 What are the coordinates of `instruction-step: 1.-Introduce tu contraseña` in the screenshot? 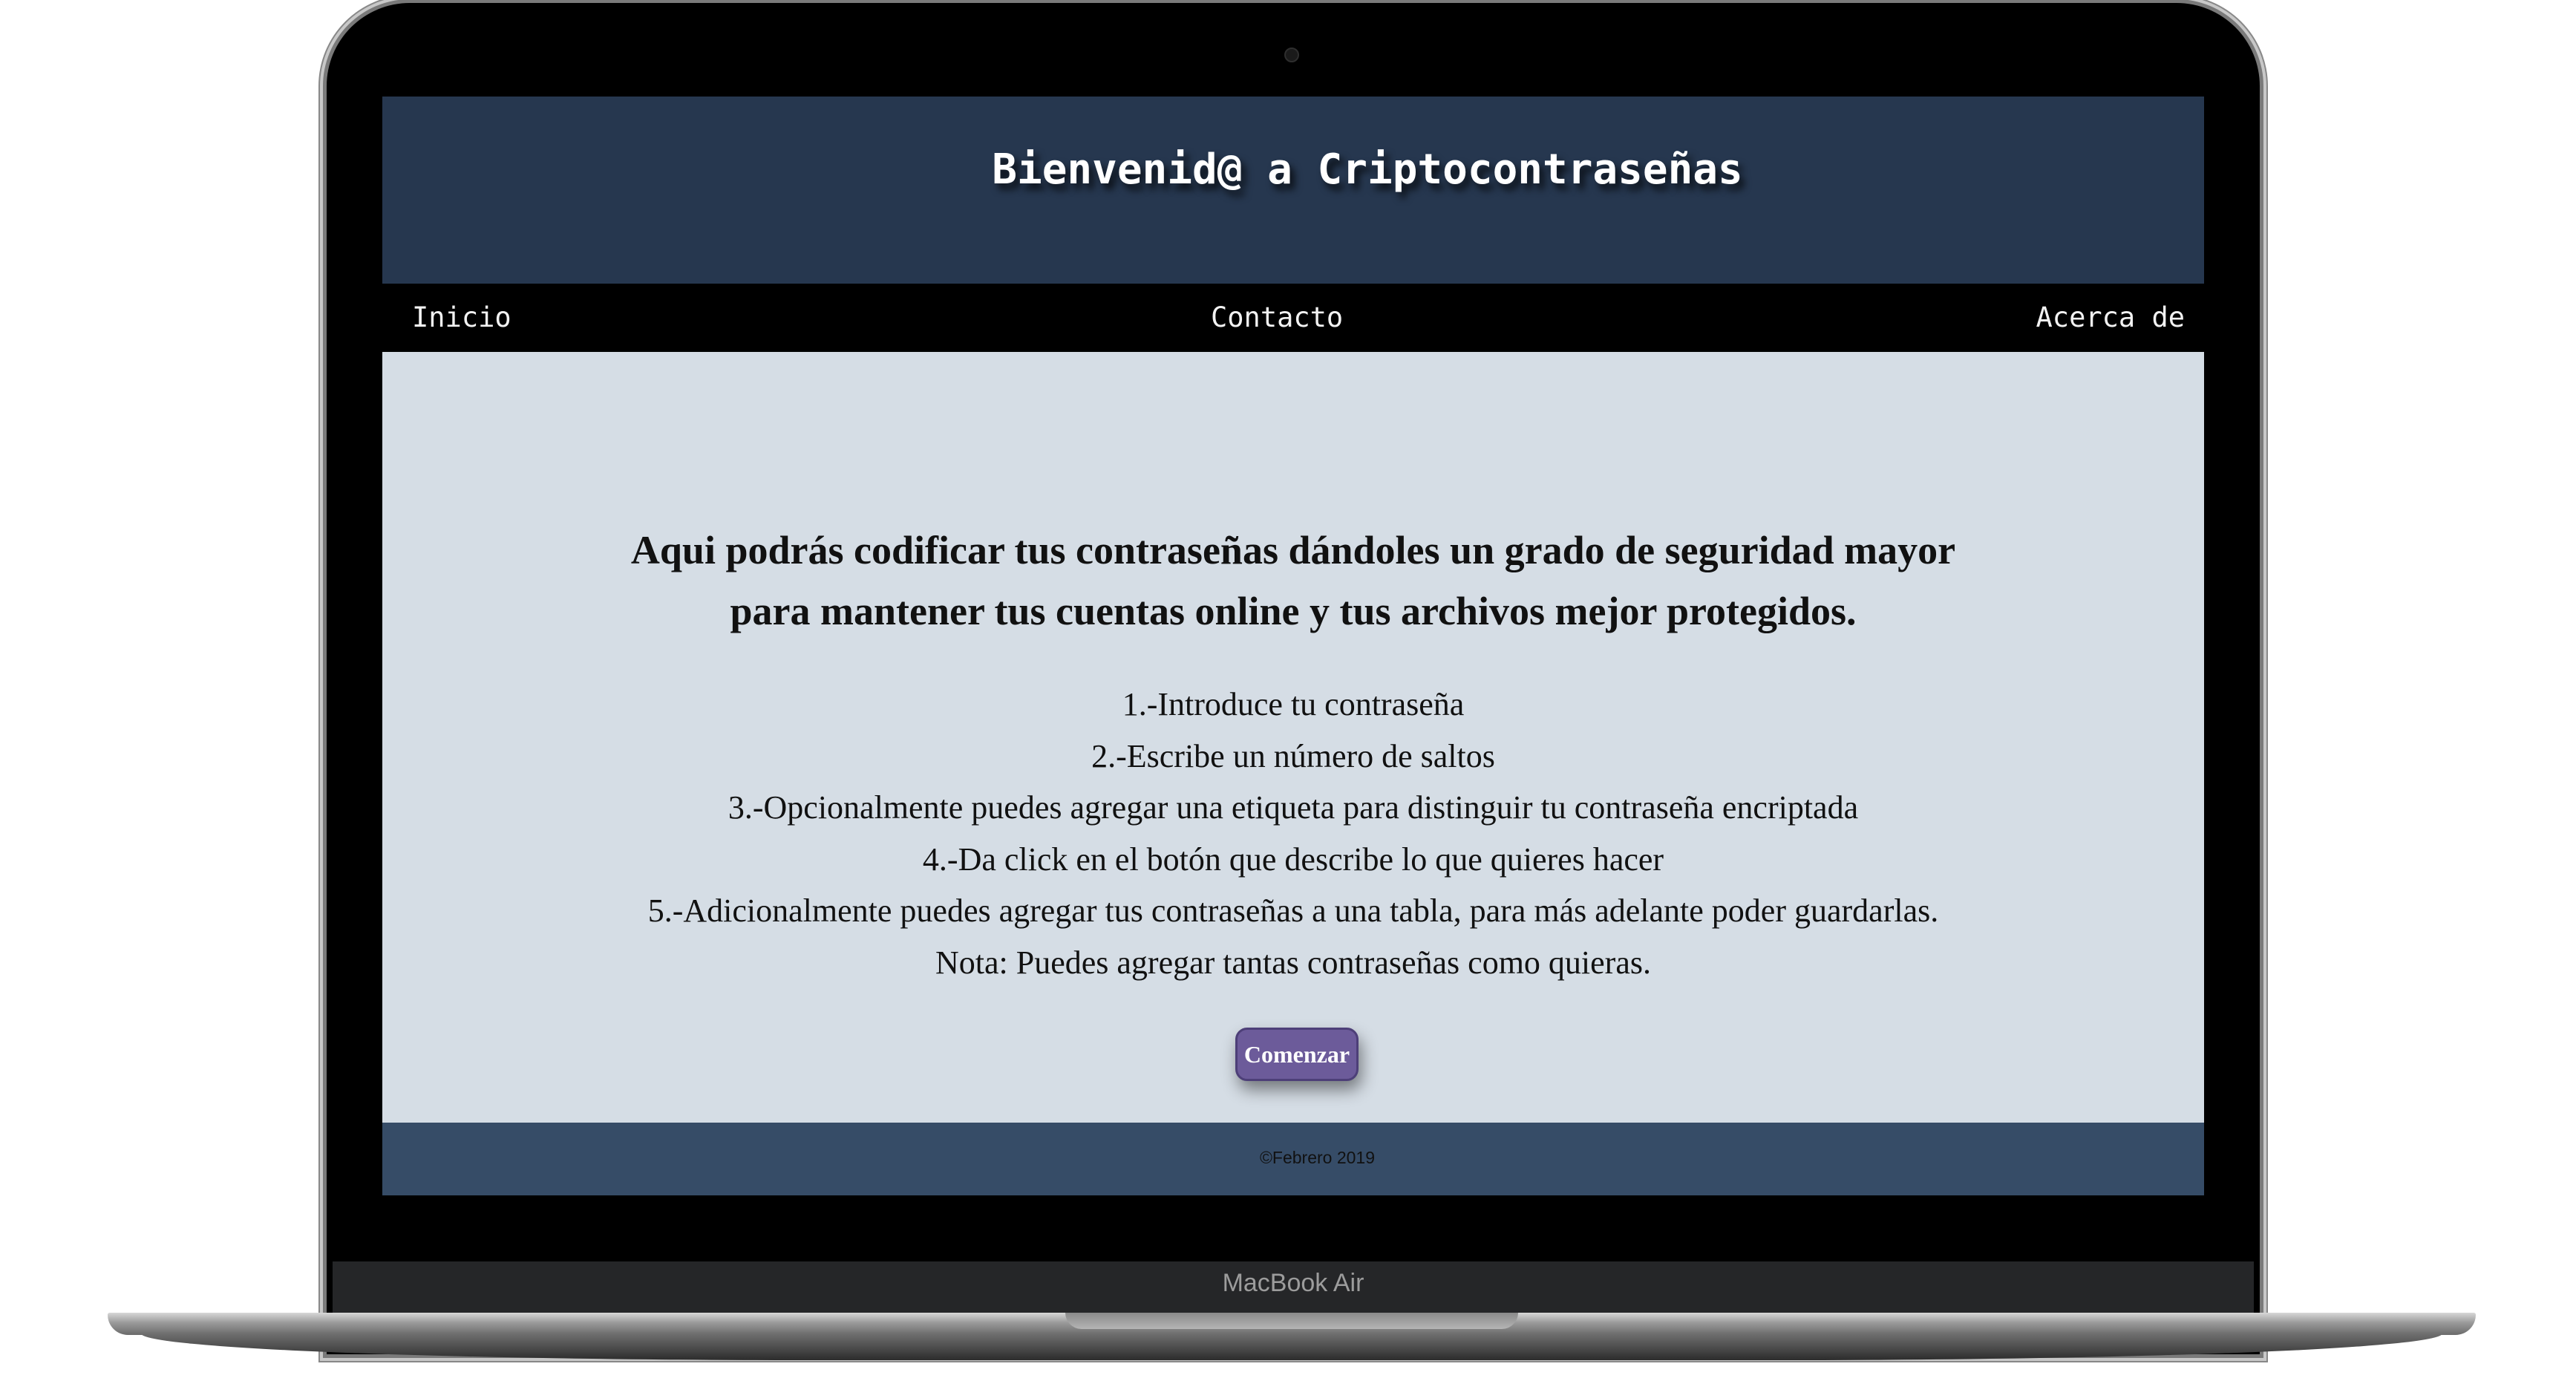 It's located at (1293, 704).